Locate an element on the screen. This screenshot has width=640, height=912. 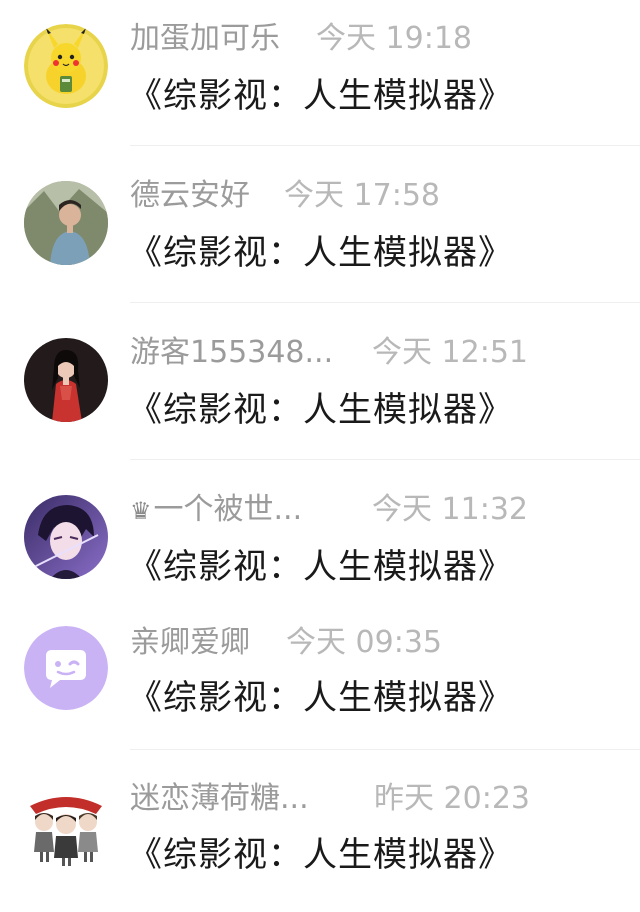
timestamp: 今天 19:18 is located at coordinates (394, 38).